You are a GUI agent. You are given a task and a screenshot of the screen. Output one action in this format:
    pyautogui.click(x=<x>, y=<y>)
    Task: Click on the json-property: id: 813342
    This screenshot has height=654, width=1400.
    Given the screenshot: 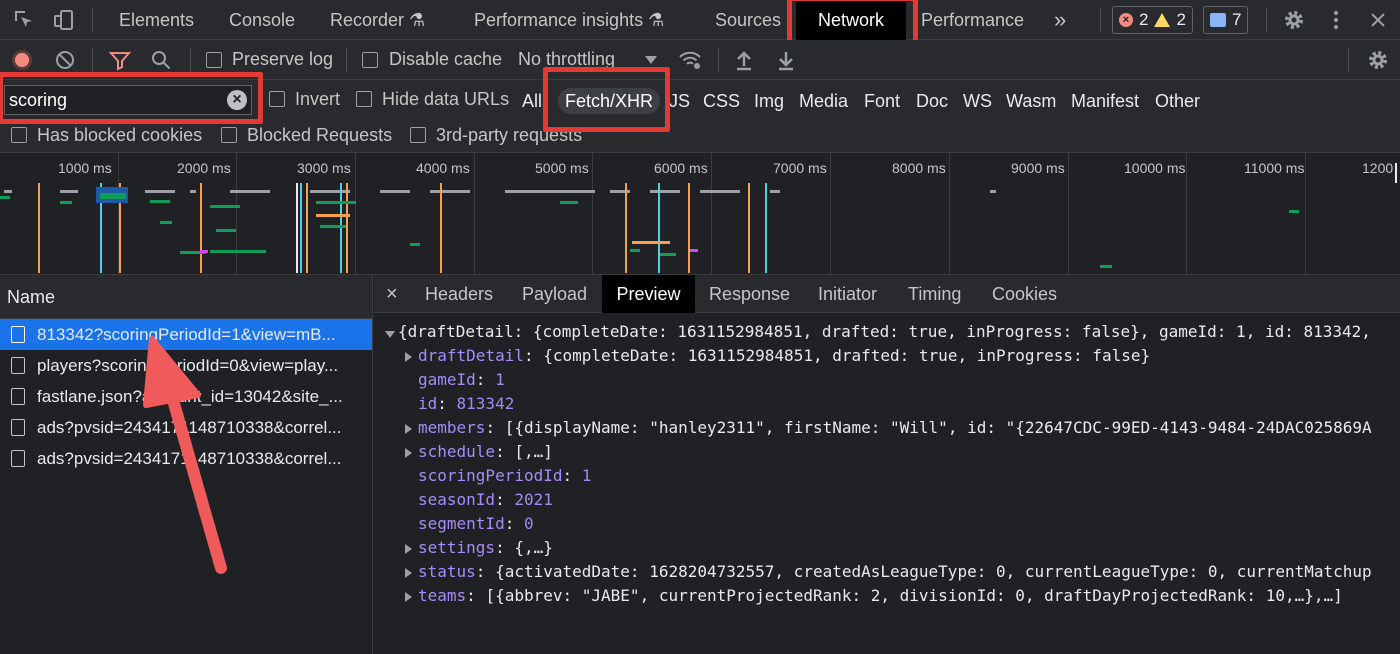 What is the action you would take?
    pyautogui.click(x=466, y=403)
    